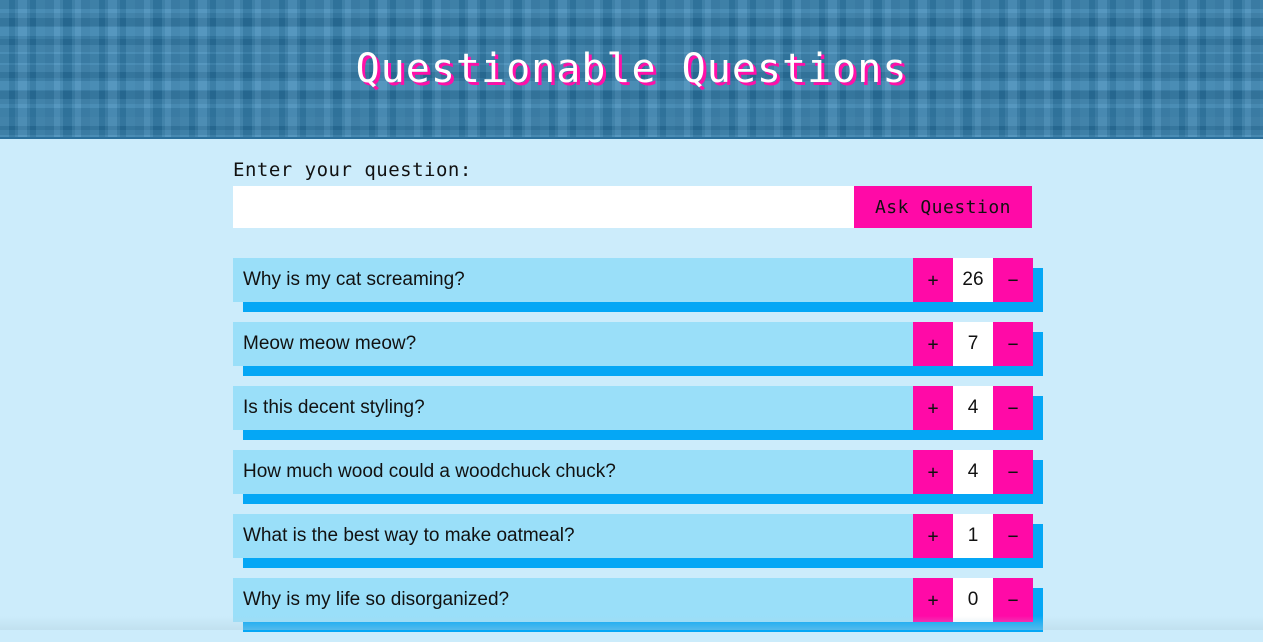 The height and width of the screenshot is (642, 1263). I want to click on vote-count: 26, so click(973, 280).